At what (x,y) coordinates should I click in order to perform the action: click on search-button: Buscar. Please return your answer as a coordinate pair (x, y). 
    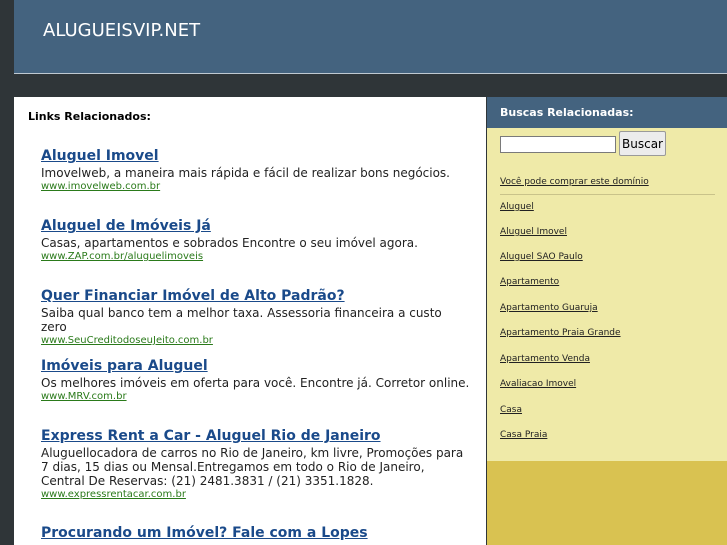
    Looking at the image, I should click on (642, 143).